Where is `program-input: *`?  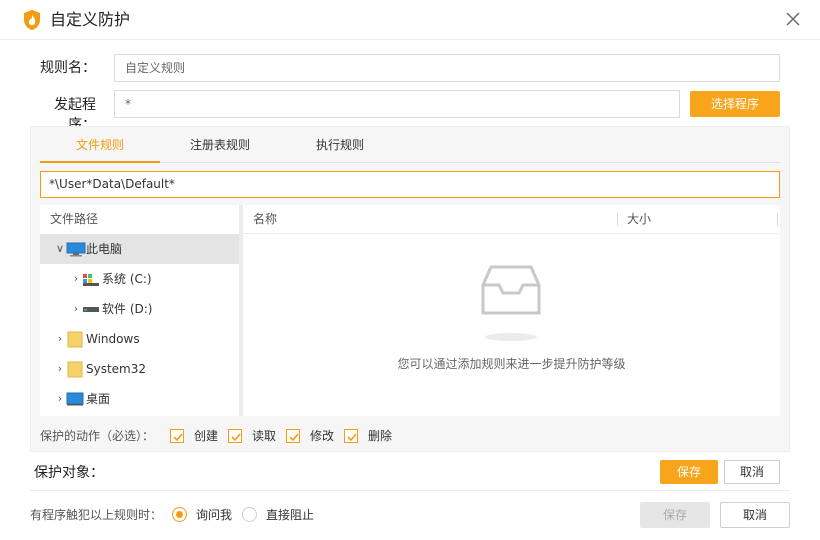
program-input: * is located at coordinates (397, 104).